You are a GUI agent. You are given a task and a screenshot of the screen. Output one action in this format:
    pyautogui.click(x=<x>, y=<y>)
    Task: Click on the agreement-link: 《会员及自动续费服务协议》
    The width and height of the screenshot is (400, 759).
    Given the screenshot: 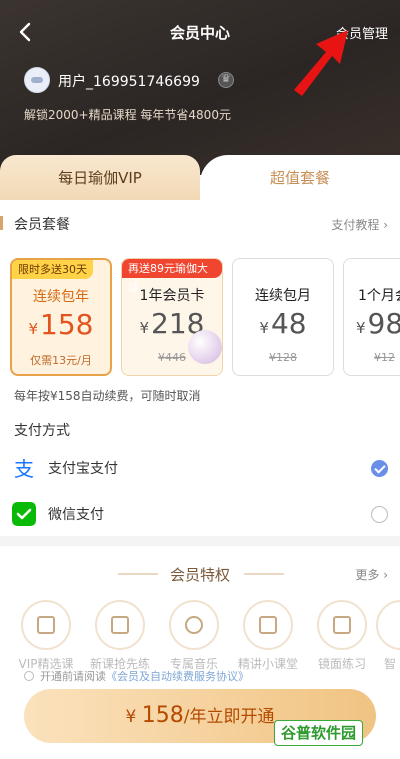 What is the action you would take?
    pyautogui.click(x=177, y=676)
    